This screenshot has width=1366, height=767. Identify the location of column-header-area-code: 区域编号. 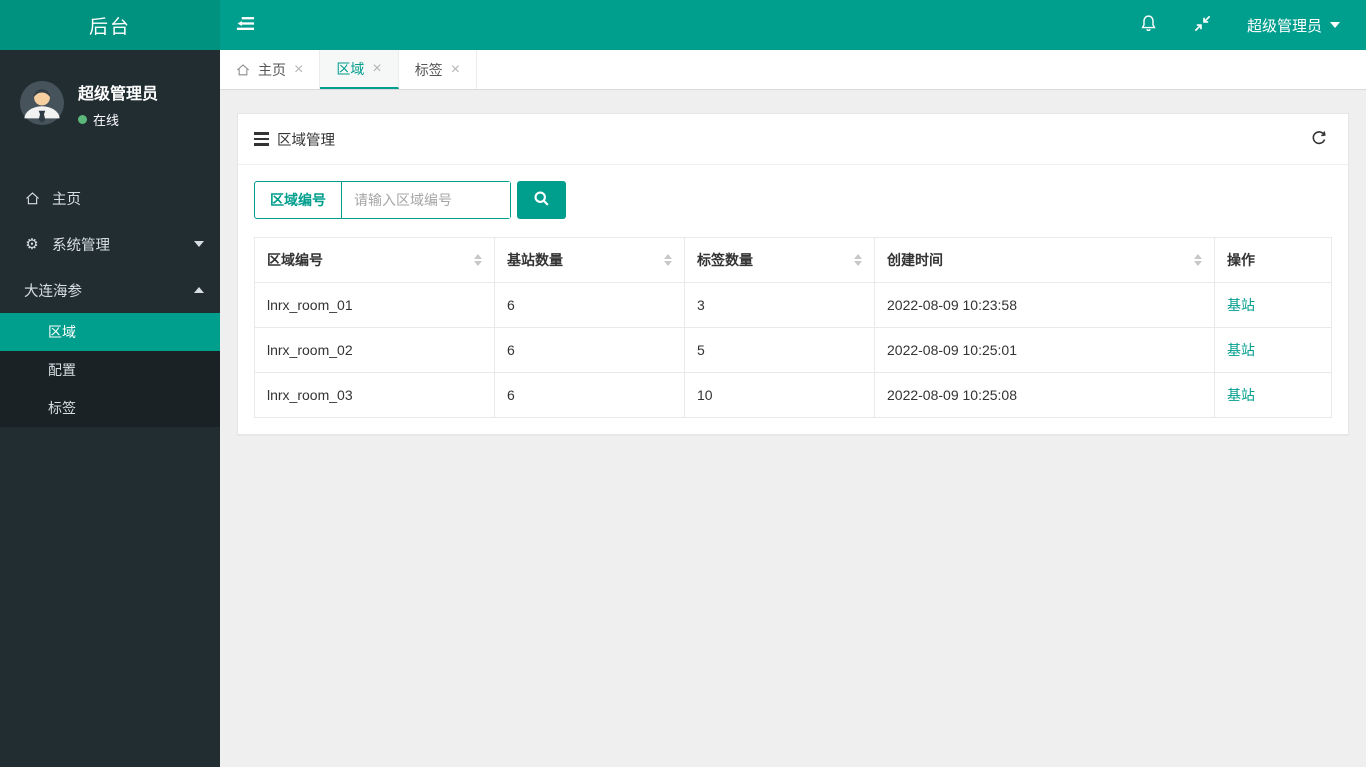
(374, 260).